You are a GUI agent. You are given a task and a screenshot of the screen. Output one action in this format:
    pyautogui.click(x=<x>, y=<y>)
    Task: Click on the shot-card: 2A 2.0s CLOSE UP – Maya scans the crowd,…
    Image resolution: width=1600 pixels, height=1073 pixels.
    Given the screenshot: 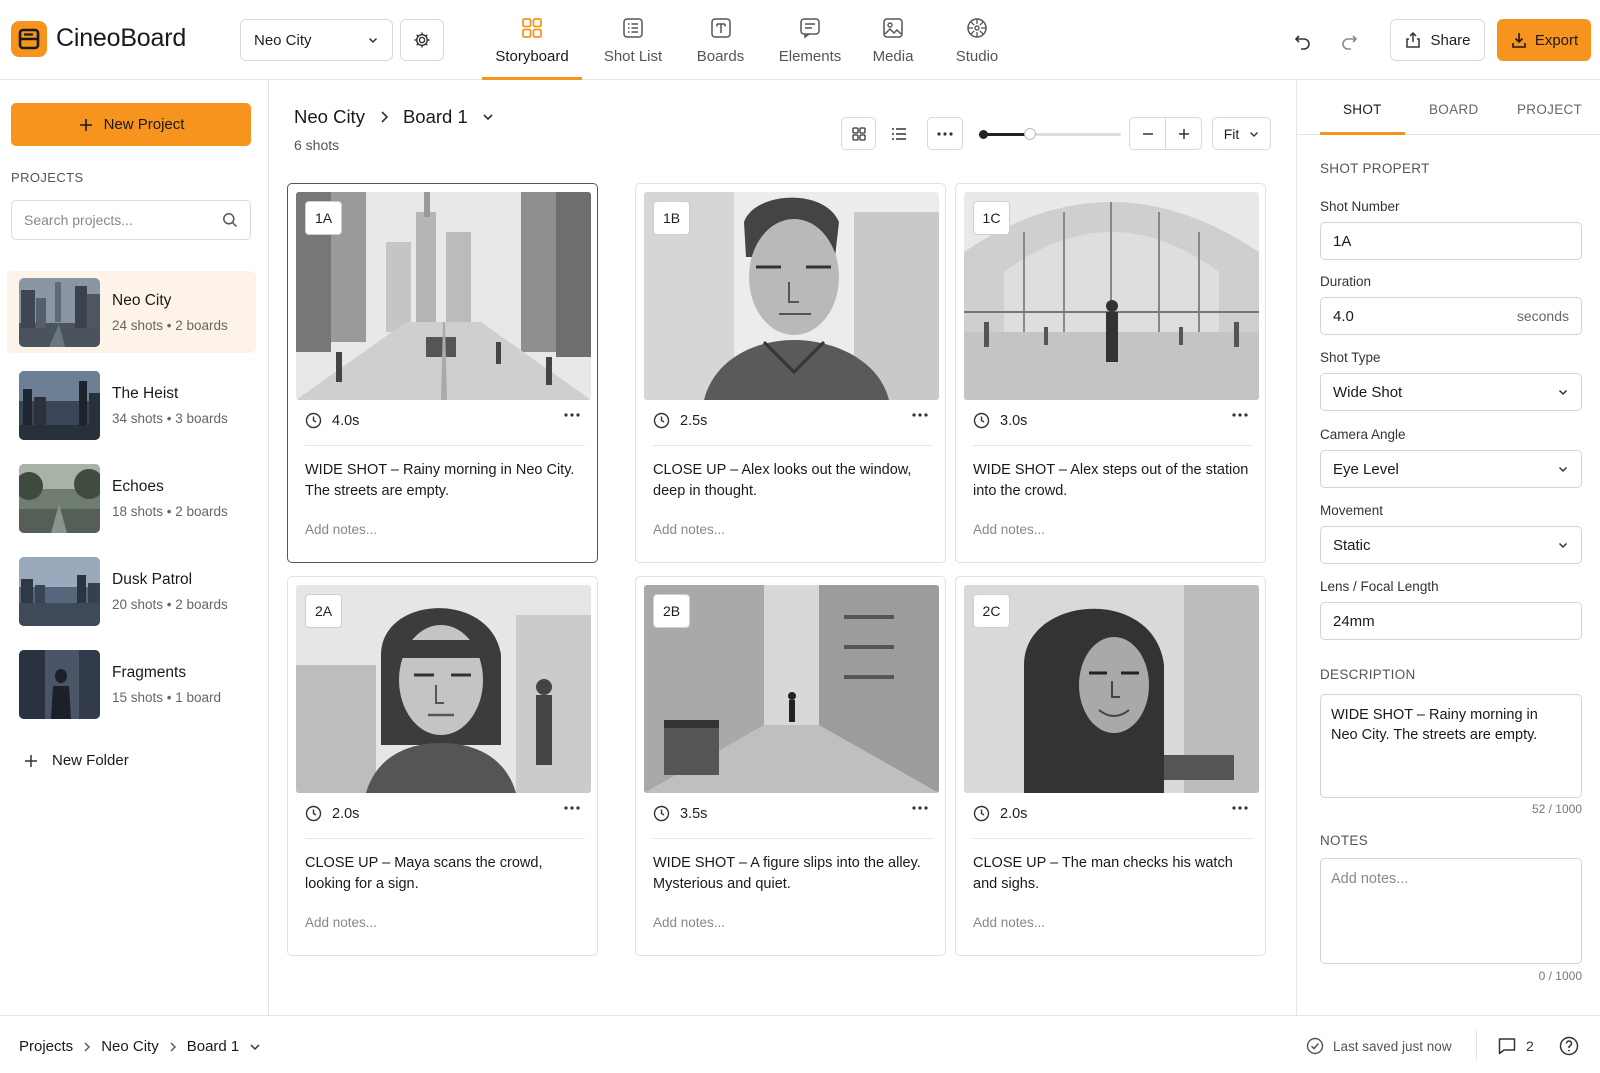 What is the action you would take?
    pyautogui.click(x=442, y=766)
    